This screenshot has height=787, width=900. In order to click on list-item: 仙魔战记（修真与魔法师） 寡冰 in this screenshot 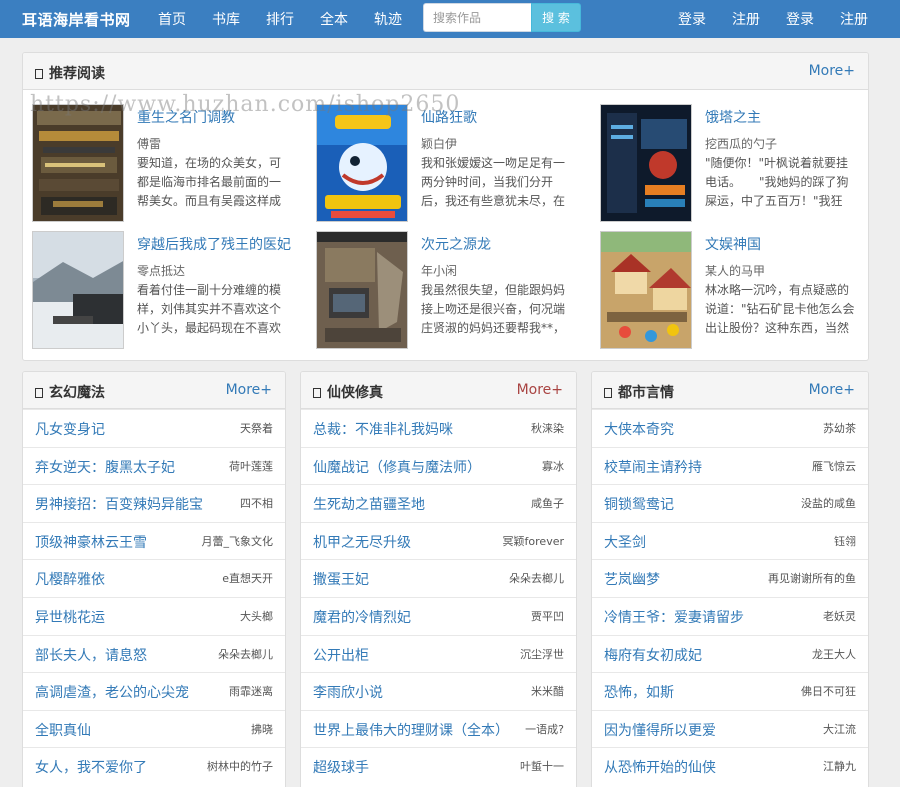, I will do `click(438, 465)`.